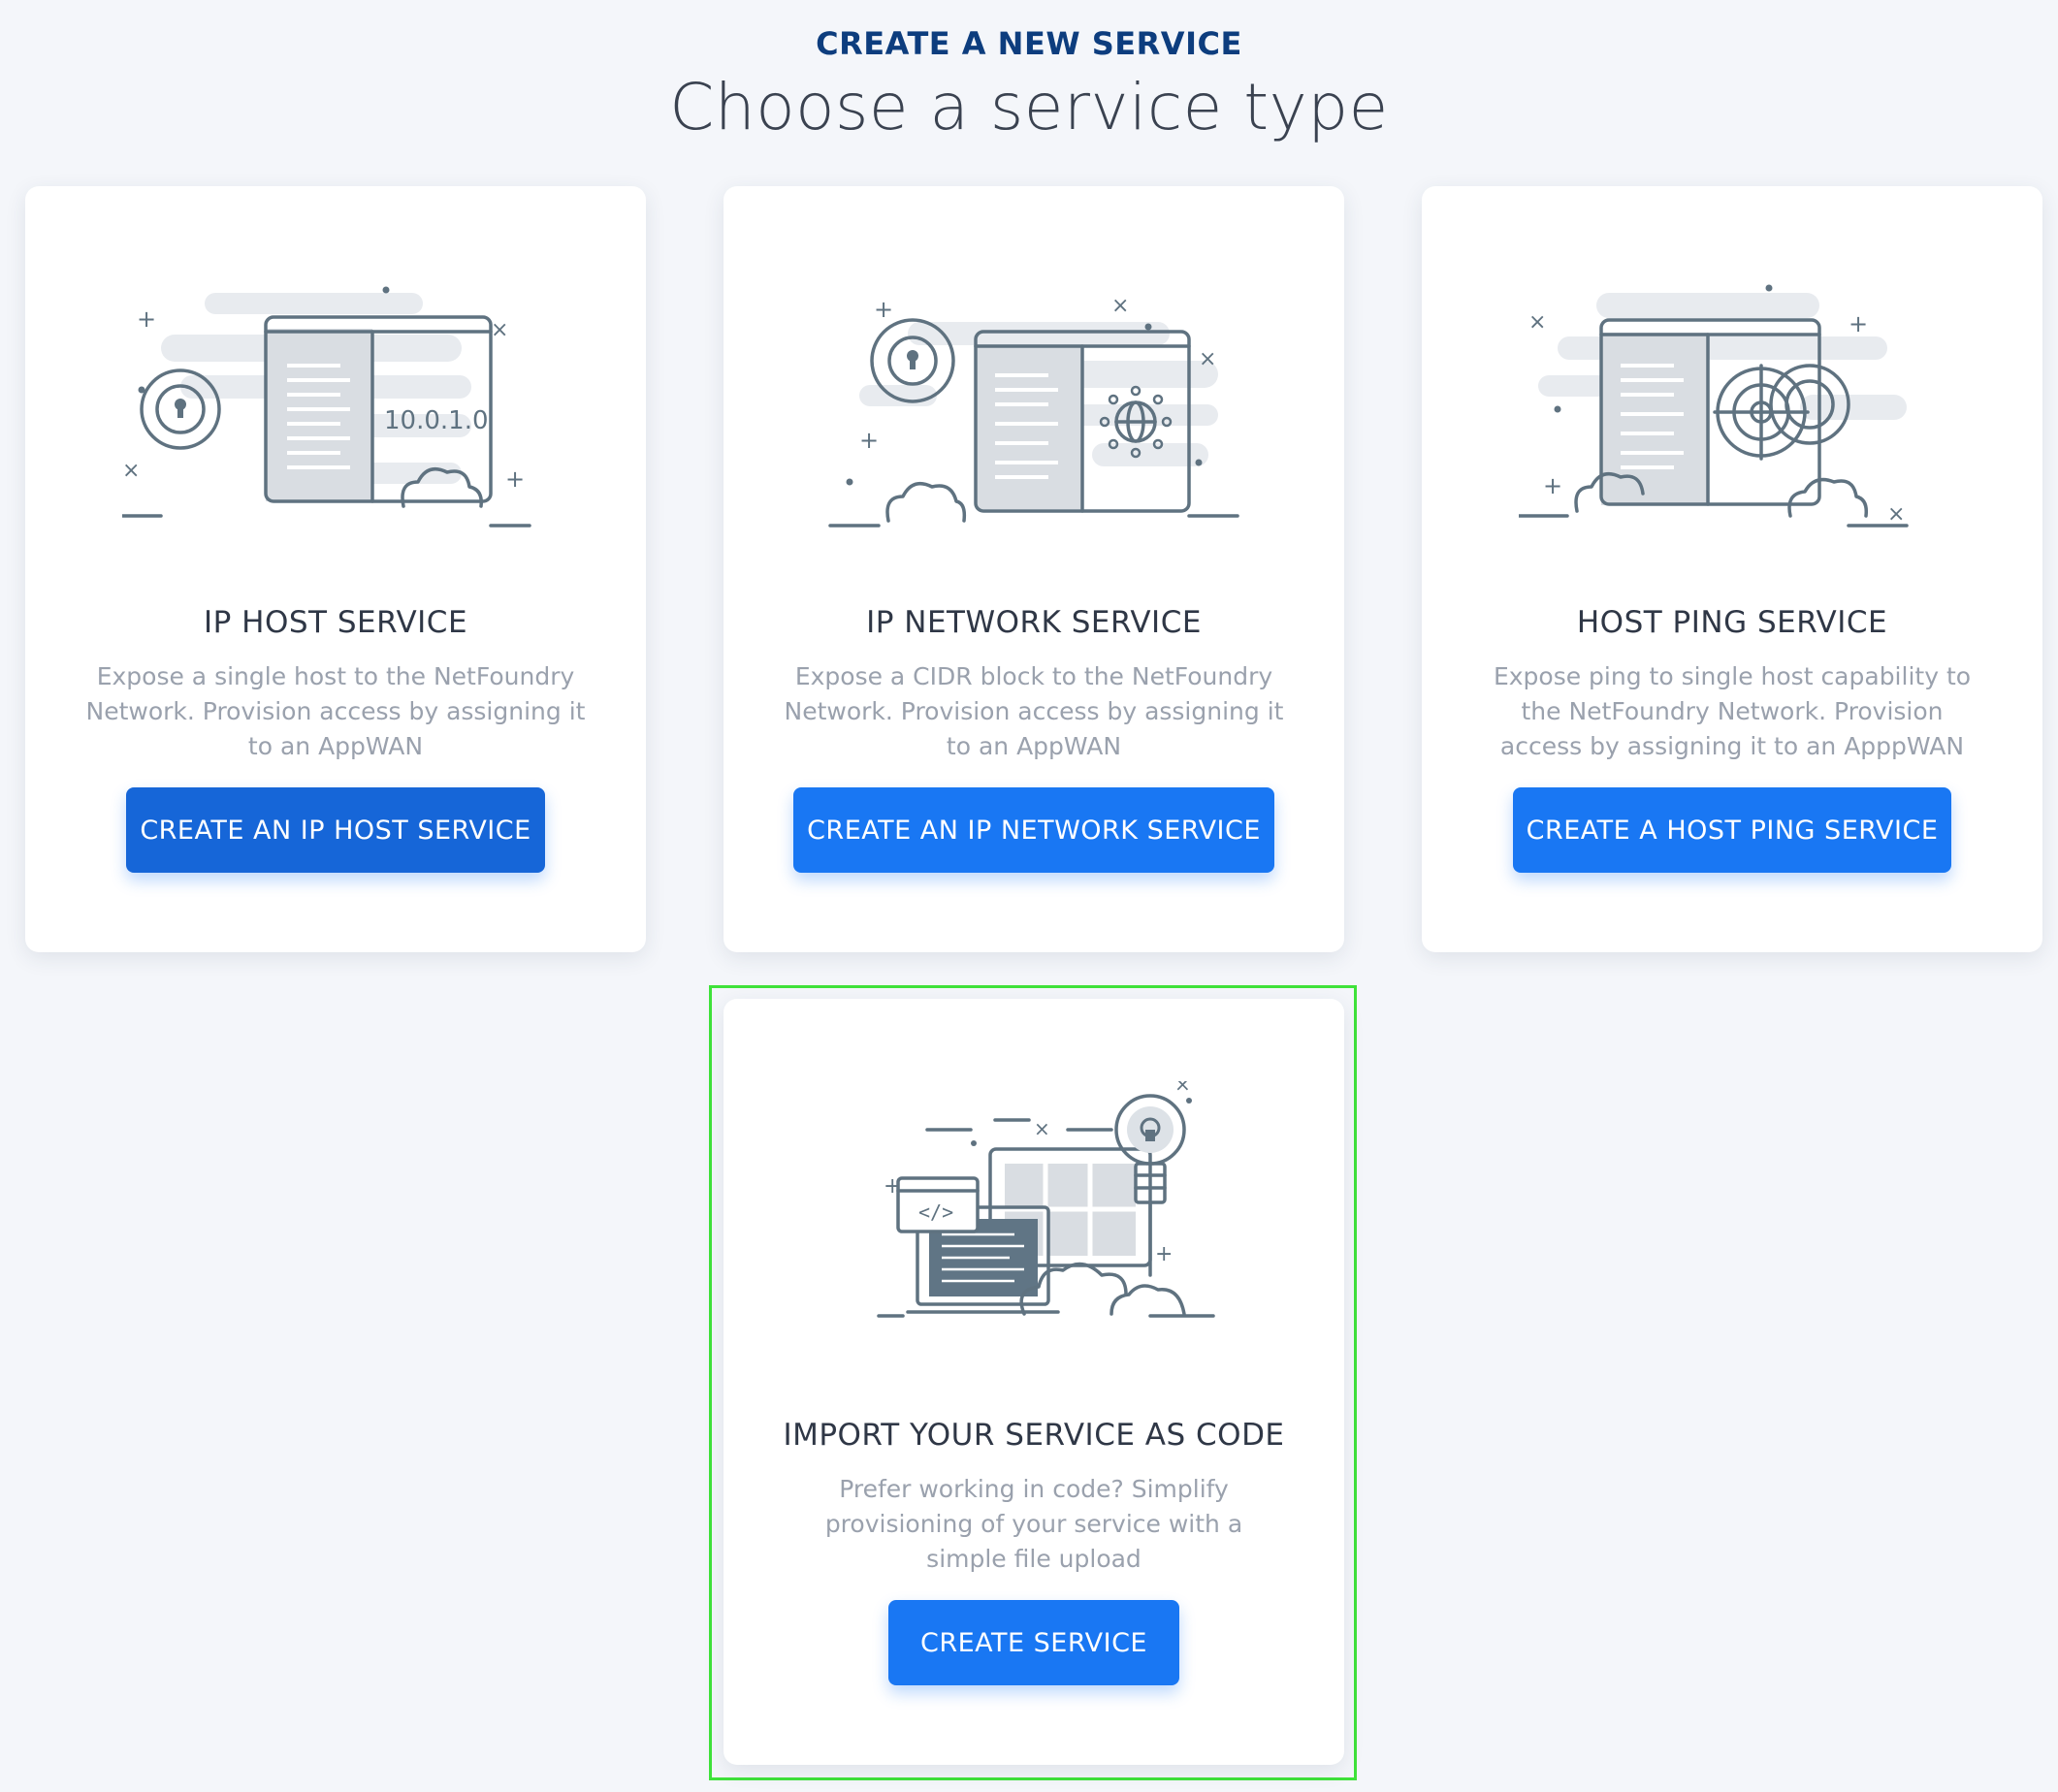 This screenshot has height=1792, width=2058. What do you see at coordinates (1029, 107) in the screenshot?
I see `page-title: Choose a service type` at bounding box center [1029, 107].